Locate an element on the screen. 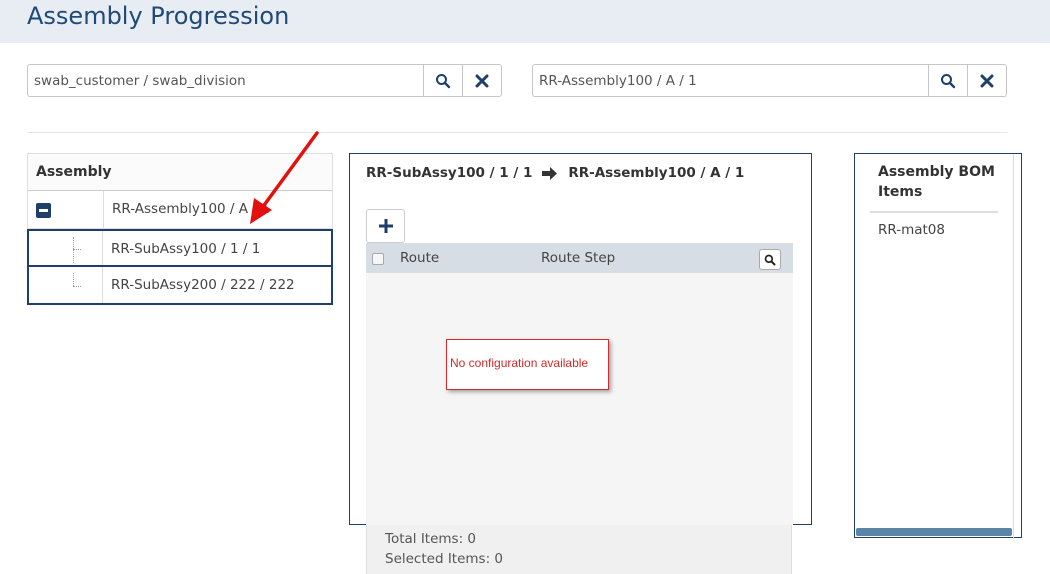 Image resolution: width=1050 pixels, height=574 pixels. select-all-checkbox is located at coordinates (378, 259).